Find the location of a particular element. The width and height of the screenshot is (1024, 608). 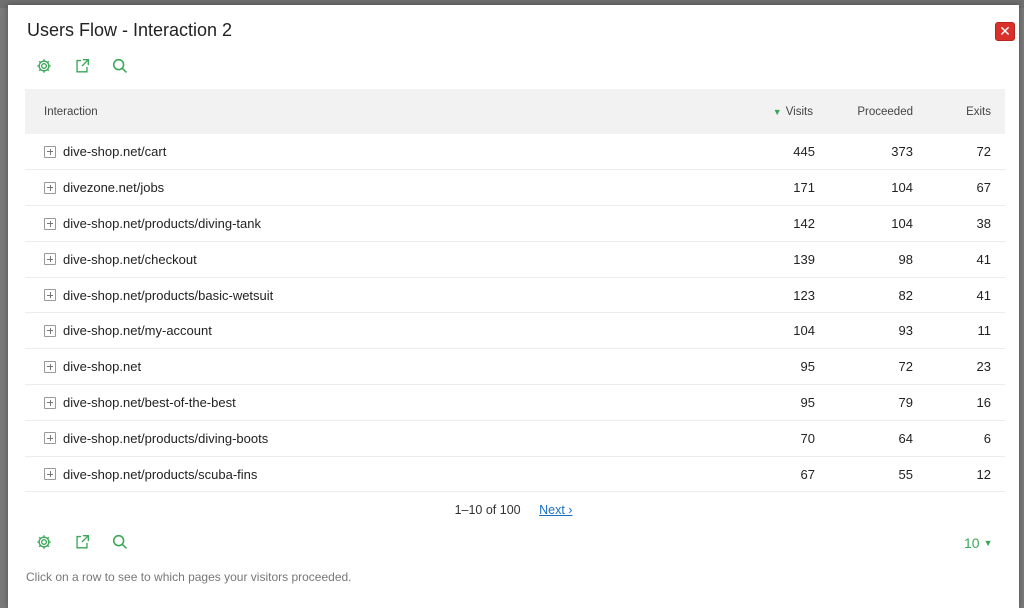

row-visits: 139 is located at coordinates (804, 259).